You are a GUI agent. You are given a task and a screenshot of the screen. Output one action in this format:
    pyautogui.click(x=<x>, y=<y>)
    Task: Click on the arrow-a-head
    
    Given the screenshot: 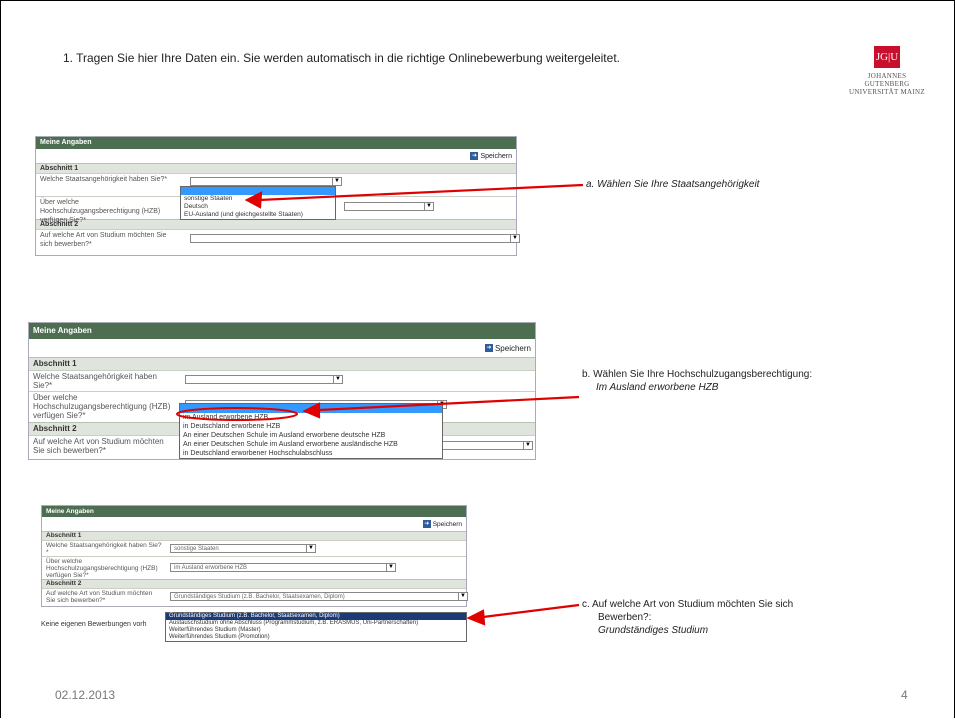 What is the action you would take?
    pyautogui.click(x=253, y=200)
    